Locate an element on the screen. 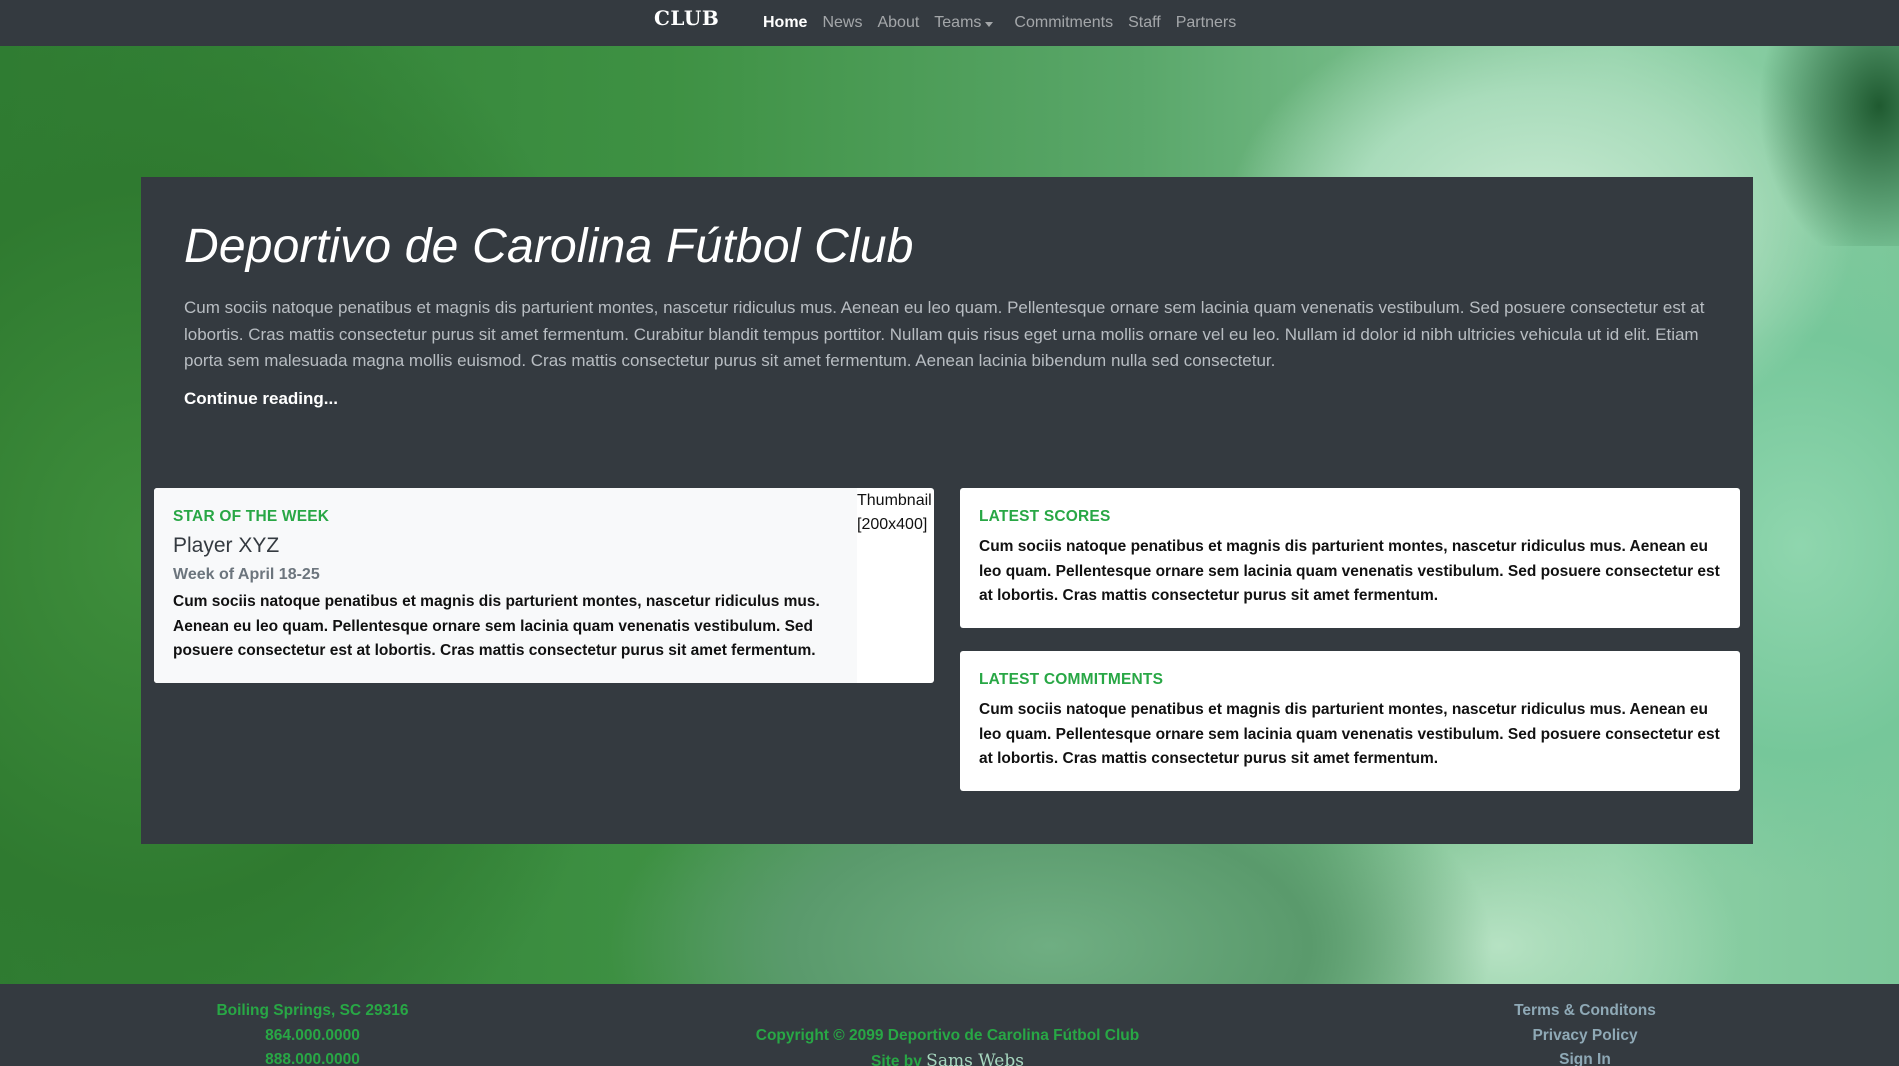 The width and height of the screenshot is (1899, 1066). footer-phone-1: 864.000.0000 is located at coordinates (312, 1035).